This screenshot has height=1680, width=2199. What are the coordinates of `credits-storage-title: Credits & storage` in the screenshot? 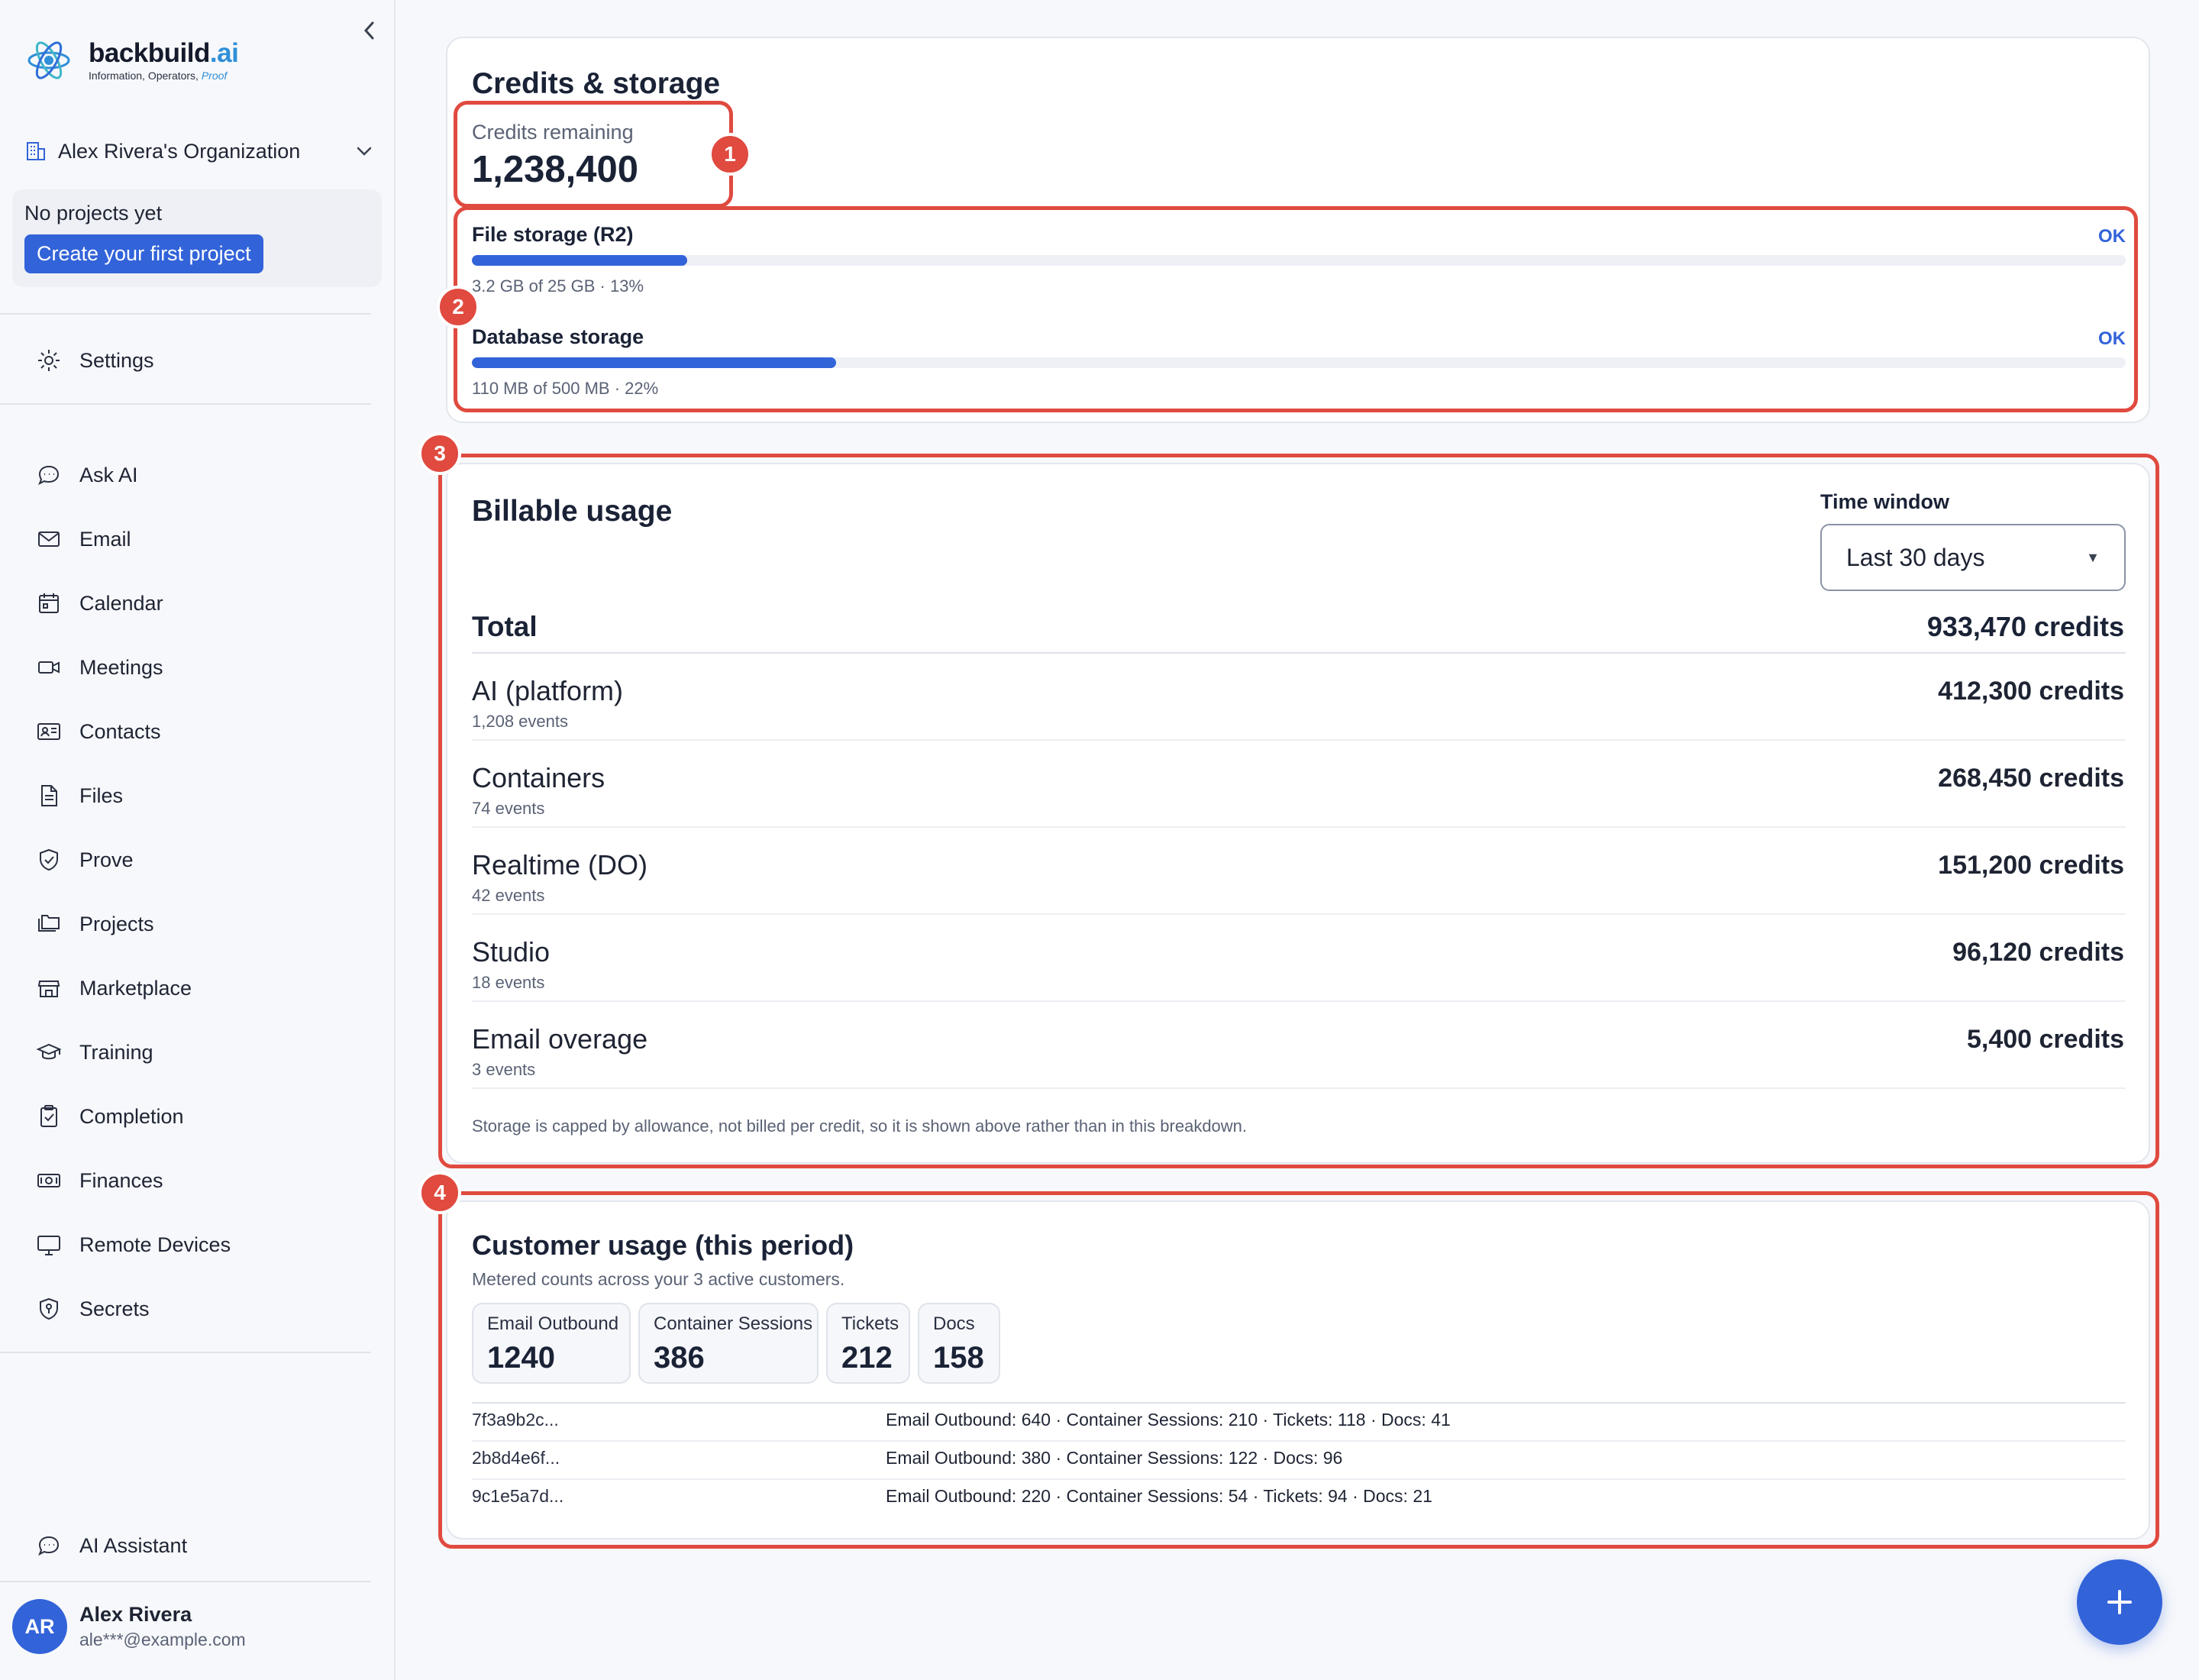 It's located at (597, 84).